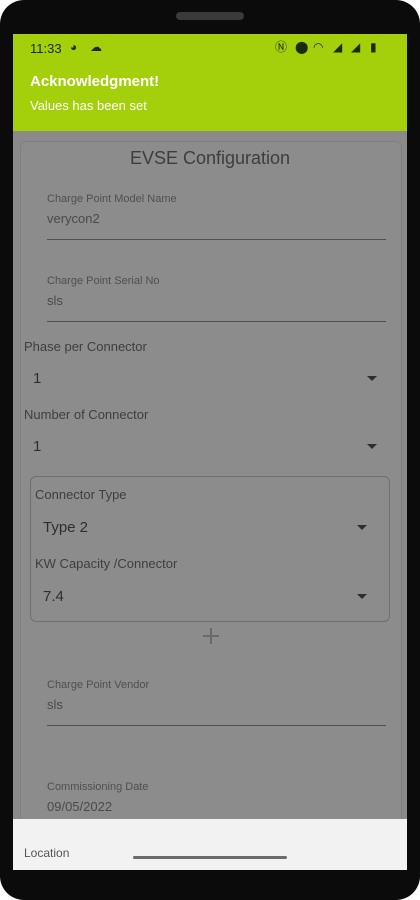 This screenshot has width=420, height=900. What do you see at coordinates (47, 853) in the screenshot?
I see `location-label: Location` at bounding box center [47, 853].